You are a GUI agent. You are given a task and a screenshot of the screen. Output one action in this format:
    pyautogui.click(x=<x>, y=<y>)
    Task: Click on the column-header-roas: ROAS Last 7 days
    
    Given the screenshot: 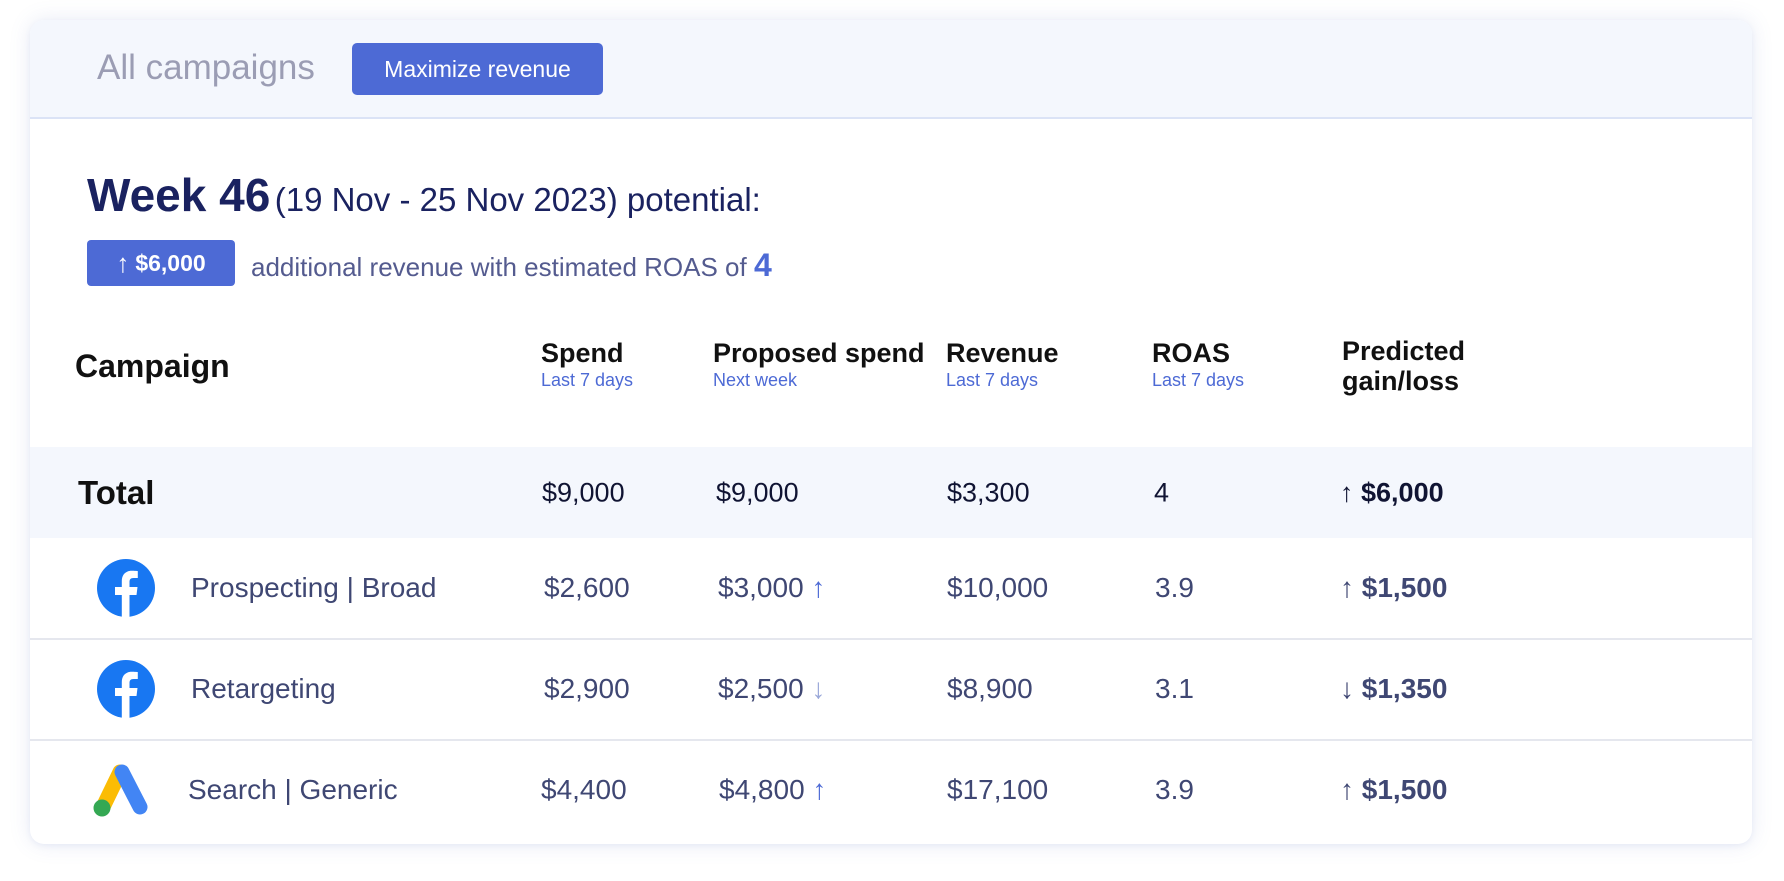 What is the action you would take?
    pyautogui.click(x=1198, y=364)
    